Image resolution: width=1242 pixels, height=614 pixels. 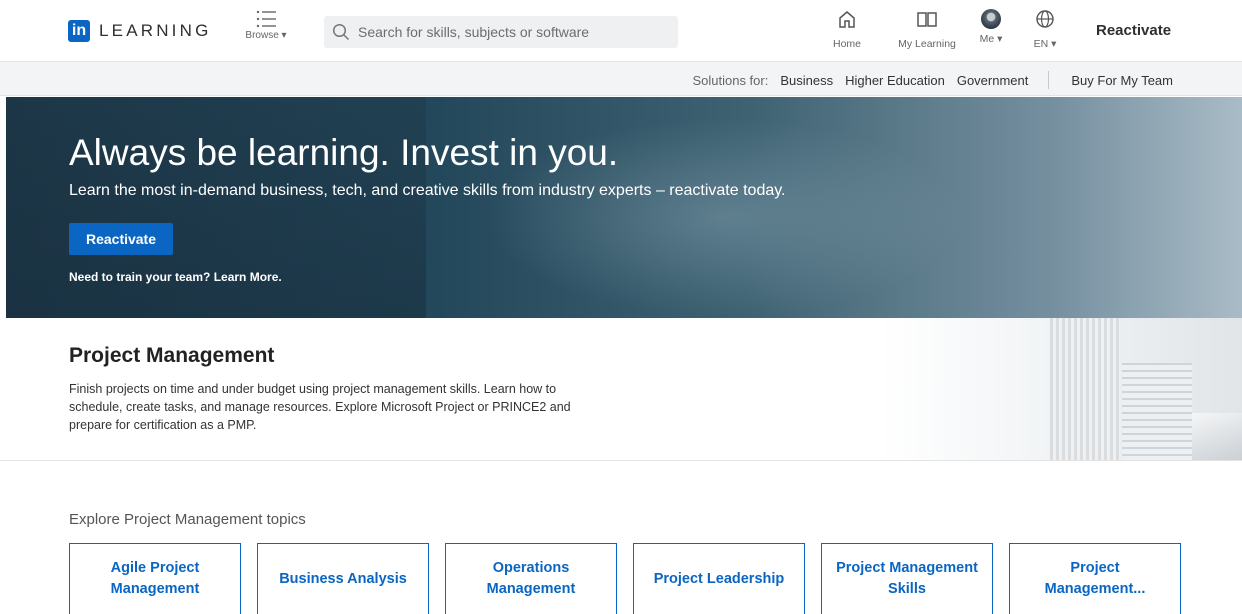 What do you see at coordinates (172, 355) in the screenshot?
I see `topic-title: Project Management` at bounding box center [172, 355].